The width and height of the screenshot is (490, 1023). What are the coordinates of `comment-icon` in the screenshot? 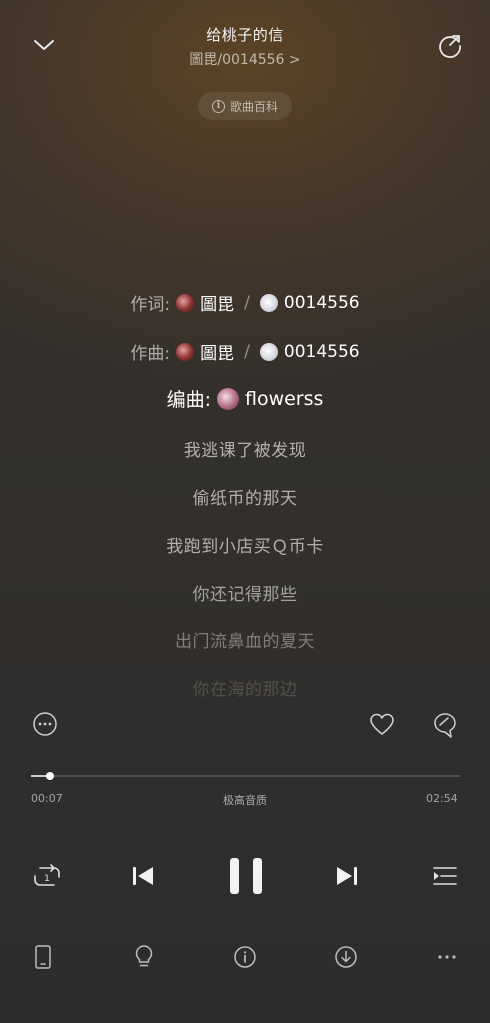 It's located at (445, 725).